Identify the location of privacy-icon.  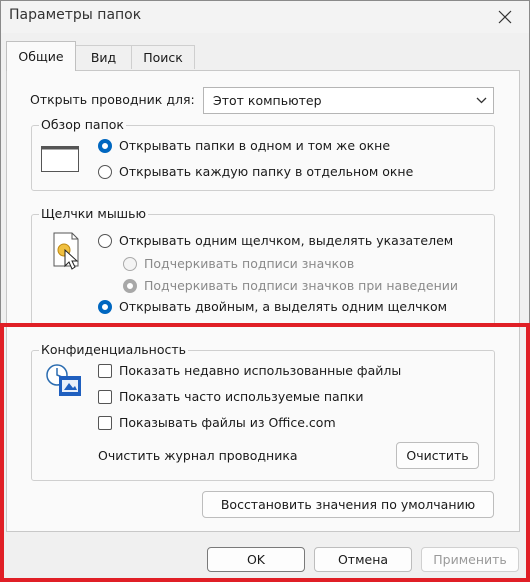
(63, 380).